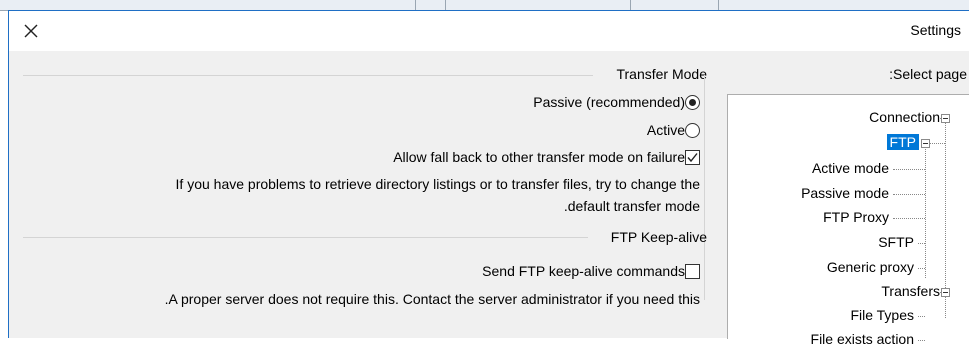 Image resolution: width=969 pixels, height=347 pixels. What do you see at coordinates (882, 315) in the screenshot?
I see `tree-item-file-types: File Types` at bounding box center [882, 315].